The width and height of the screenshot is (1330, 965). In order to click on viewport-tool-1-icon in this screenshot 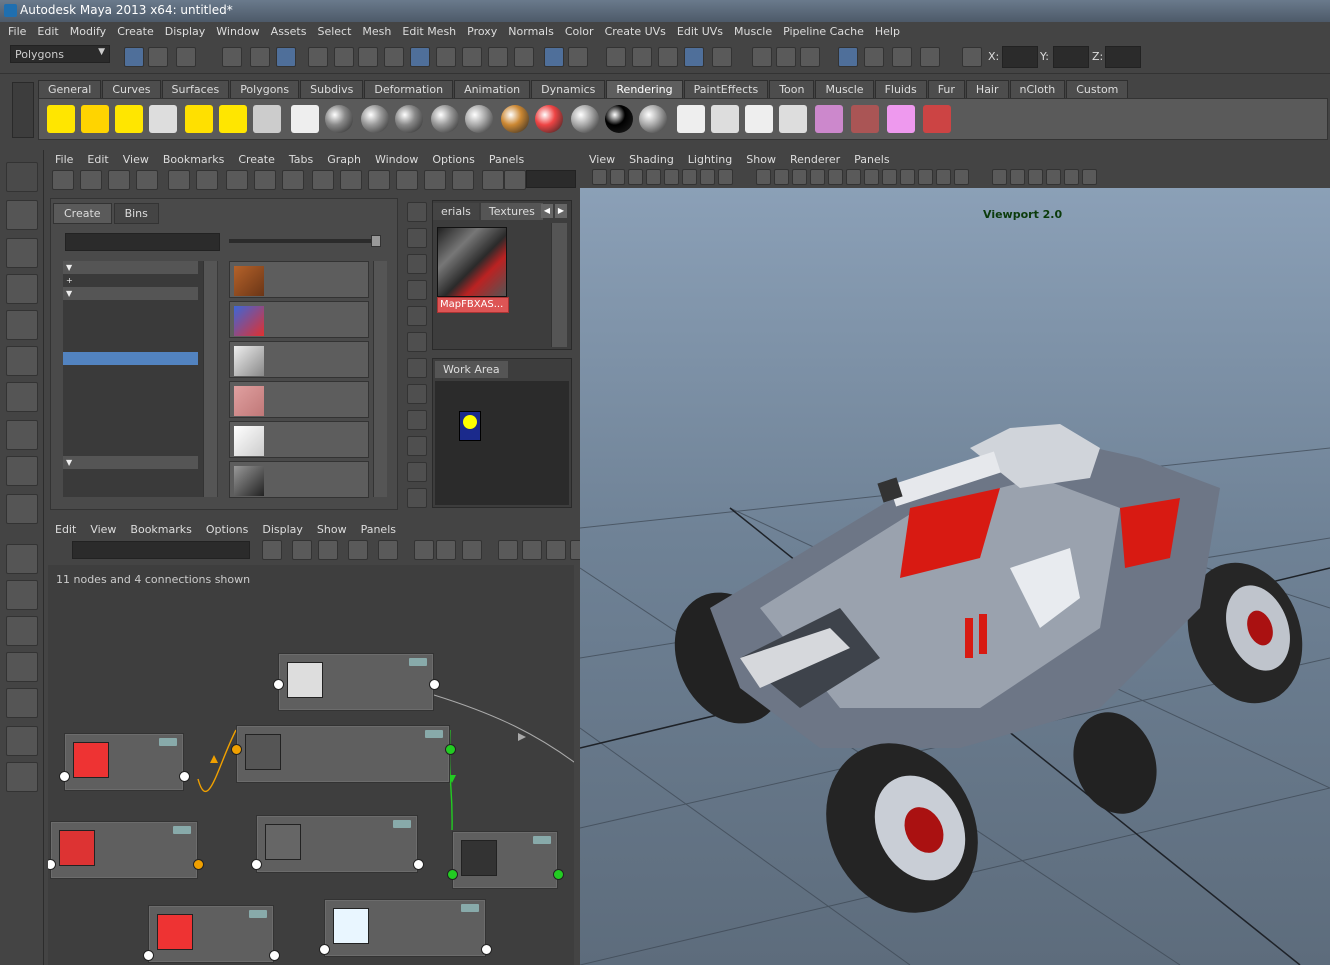, I will do `click(599, 177)`.